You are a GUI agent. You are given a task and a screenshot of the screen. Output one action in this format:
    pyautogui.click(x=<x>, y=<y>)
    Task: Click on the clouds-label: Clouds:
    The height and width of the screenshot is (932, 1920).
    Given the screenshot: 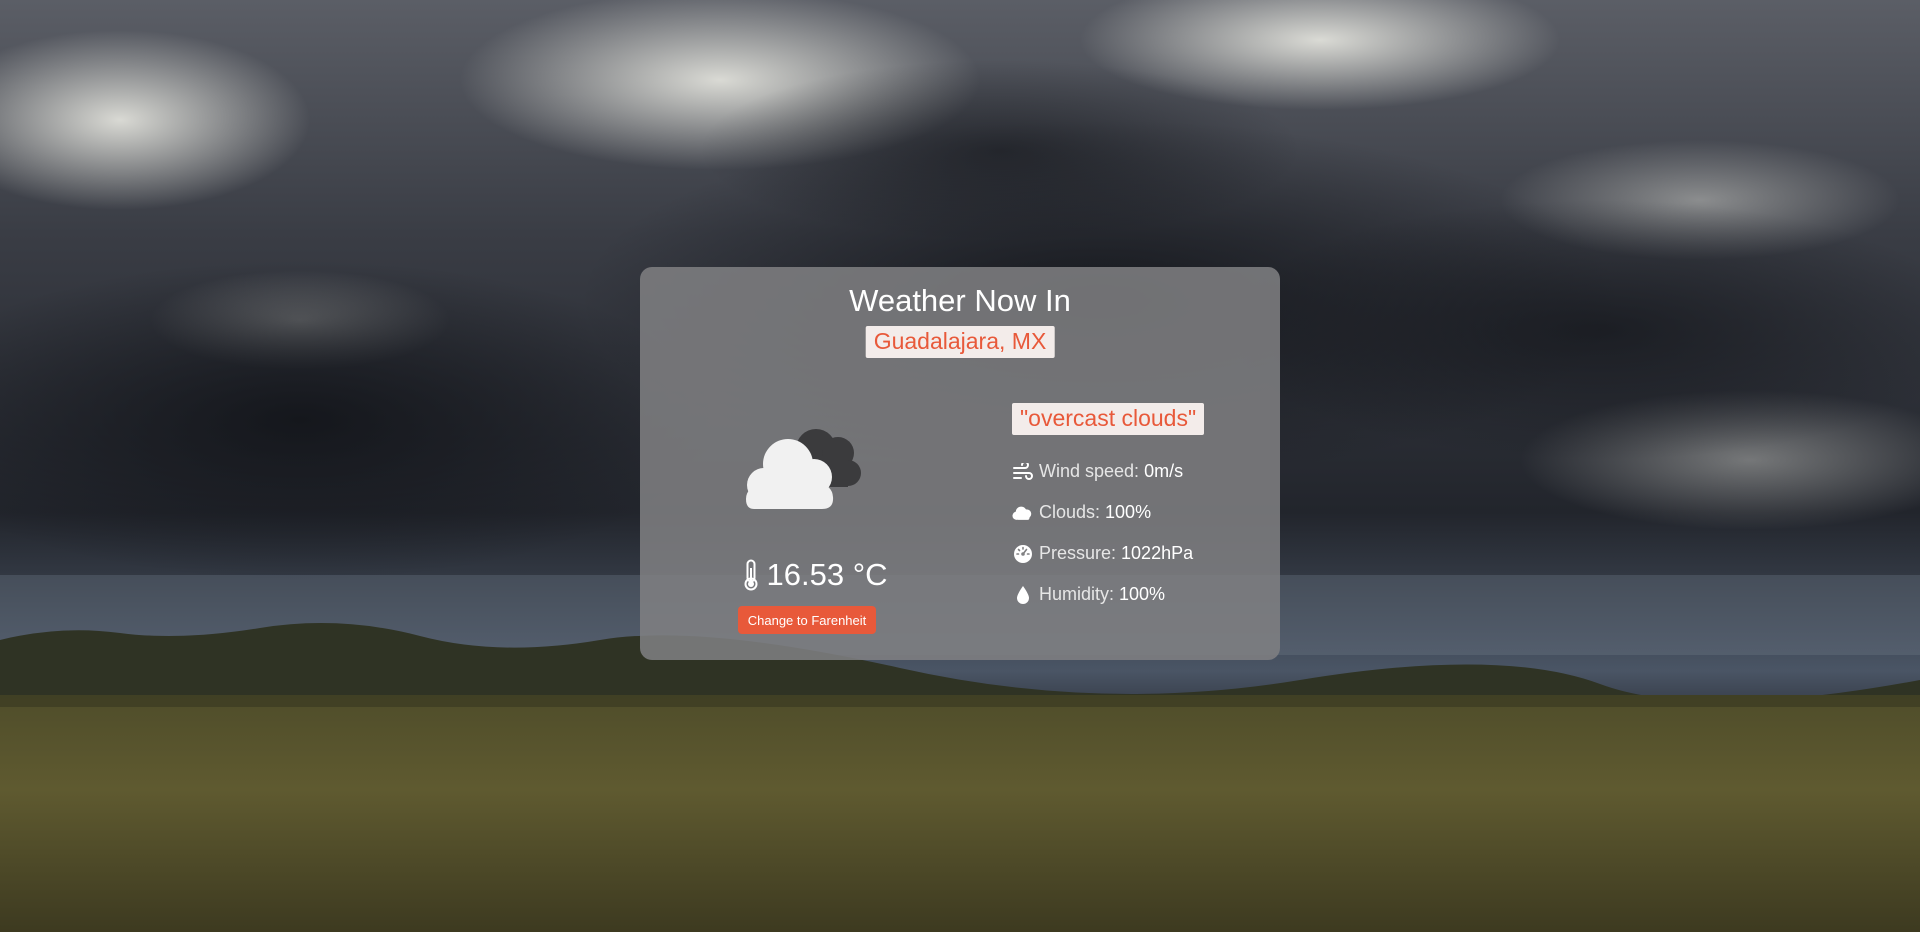 What is the action you would take?
    pyautogui.click(x=1070, y=512)
    